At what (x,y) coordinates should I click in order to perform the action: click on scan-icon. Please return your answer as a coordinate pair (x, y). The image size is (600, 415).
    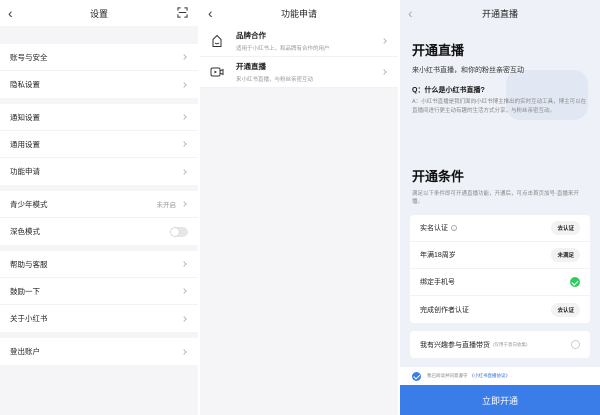
    Looking at the image, I should click on (182, 12).